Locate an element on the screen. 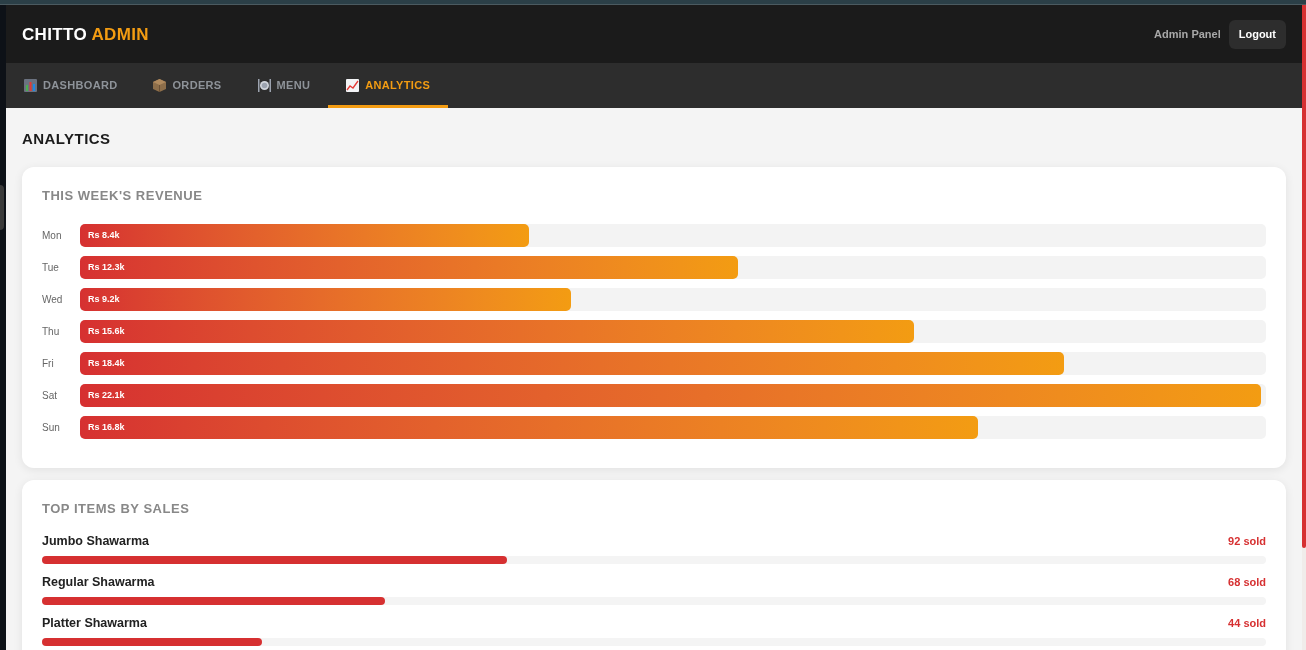 The width and height of the screenshot is (1306, 650). card-title: TOP ITEMS BY SALES is located at coordinates (116, 509).